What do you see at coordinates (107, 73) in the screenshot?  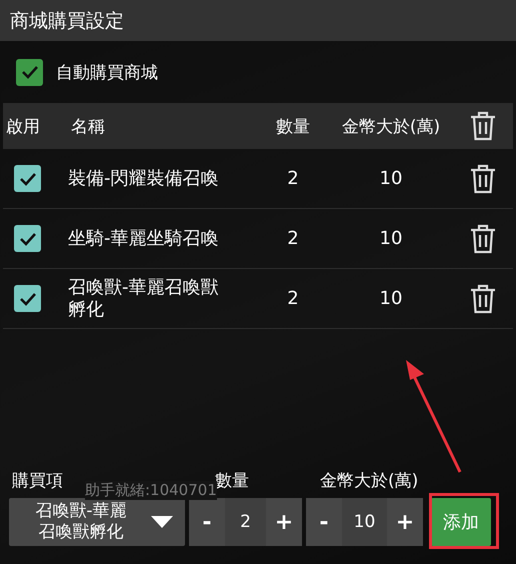 I see `checkbox-label: 自動購買商城` at bounding box center [107, 73].